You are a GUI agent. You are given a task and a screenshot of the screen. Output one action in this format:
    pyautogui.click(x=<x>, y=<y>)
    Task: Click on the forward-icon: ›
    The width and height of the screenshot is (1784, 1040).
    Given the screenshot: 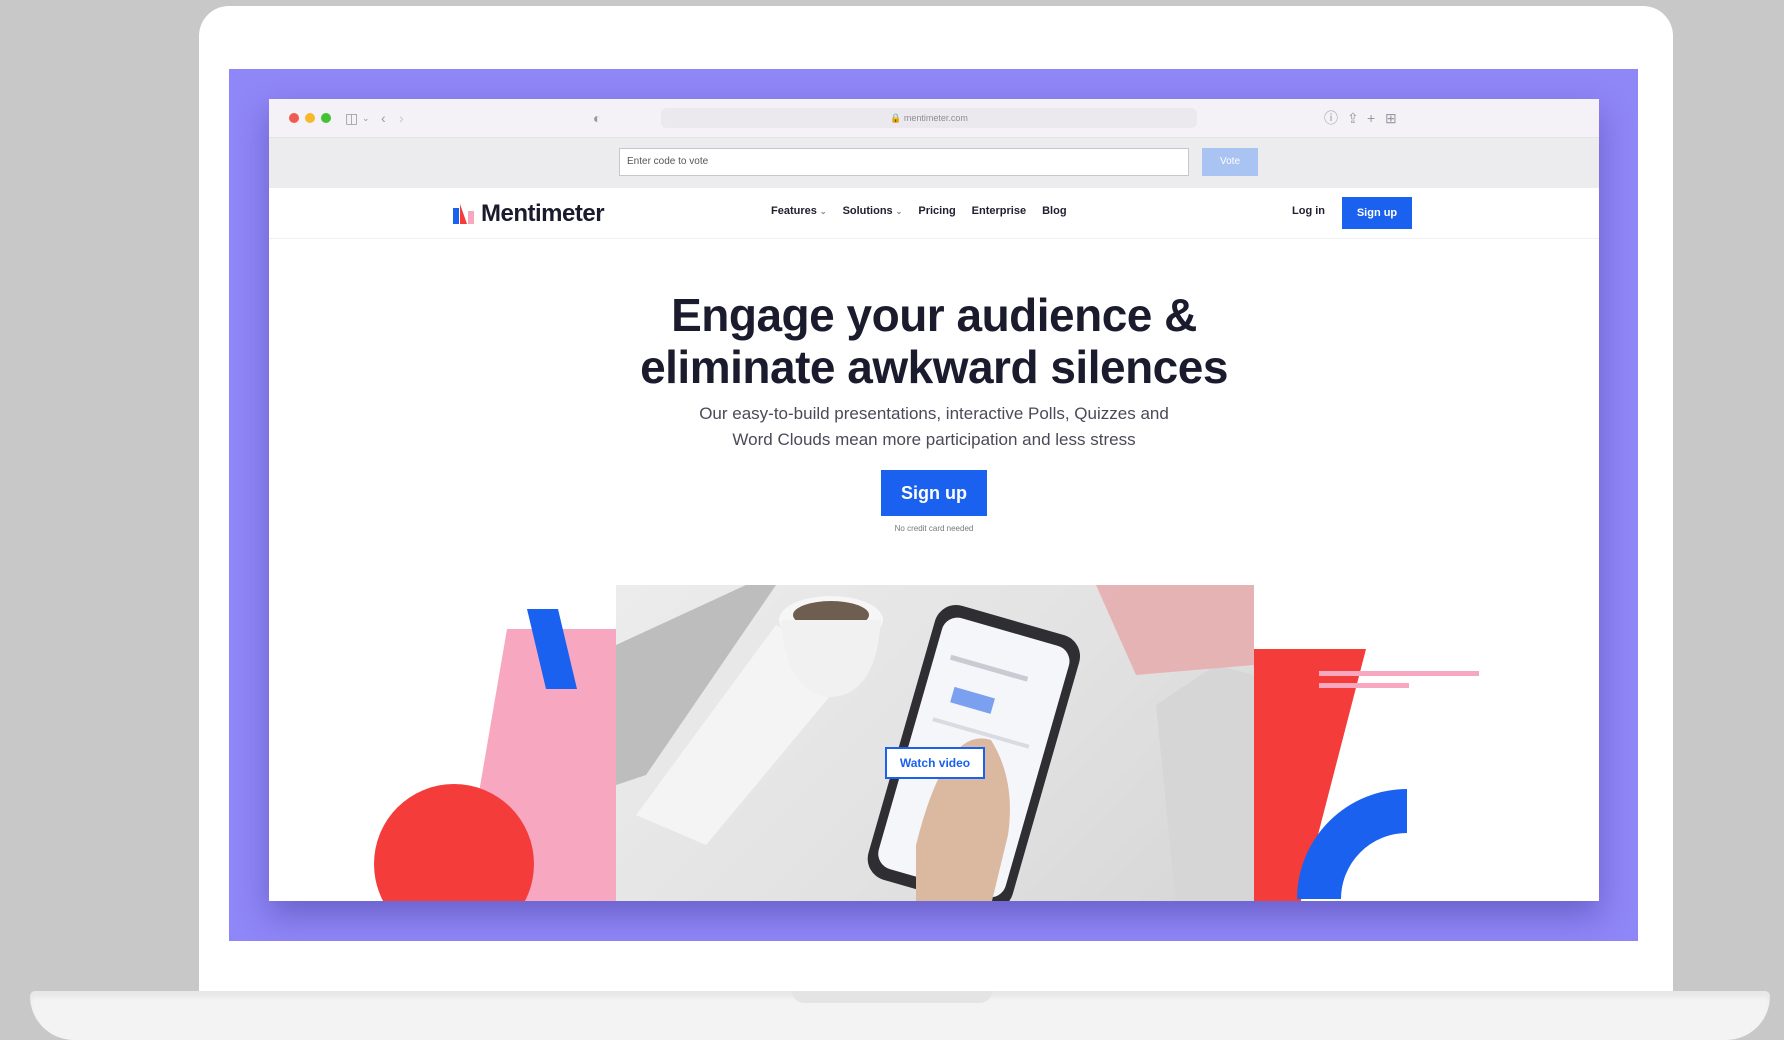 What is the action you would take?
    pyautogui.click(x=401, y=118)
    